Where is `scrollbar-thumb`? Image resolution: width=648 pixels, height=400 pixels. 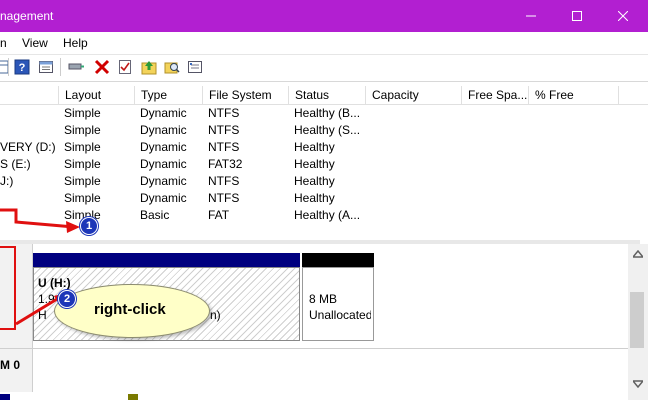
scrollbar-thumb is located at coordinates (637, 320).